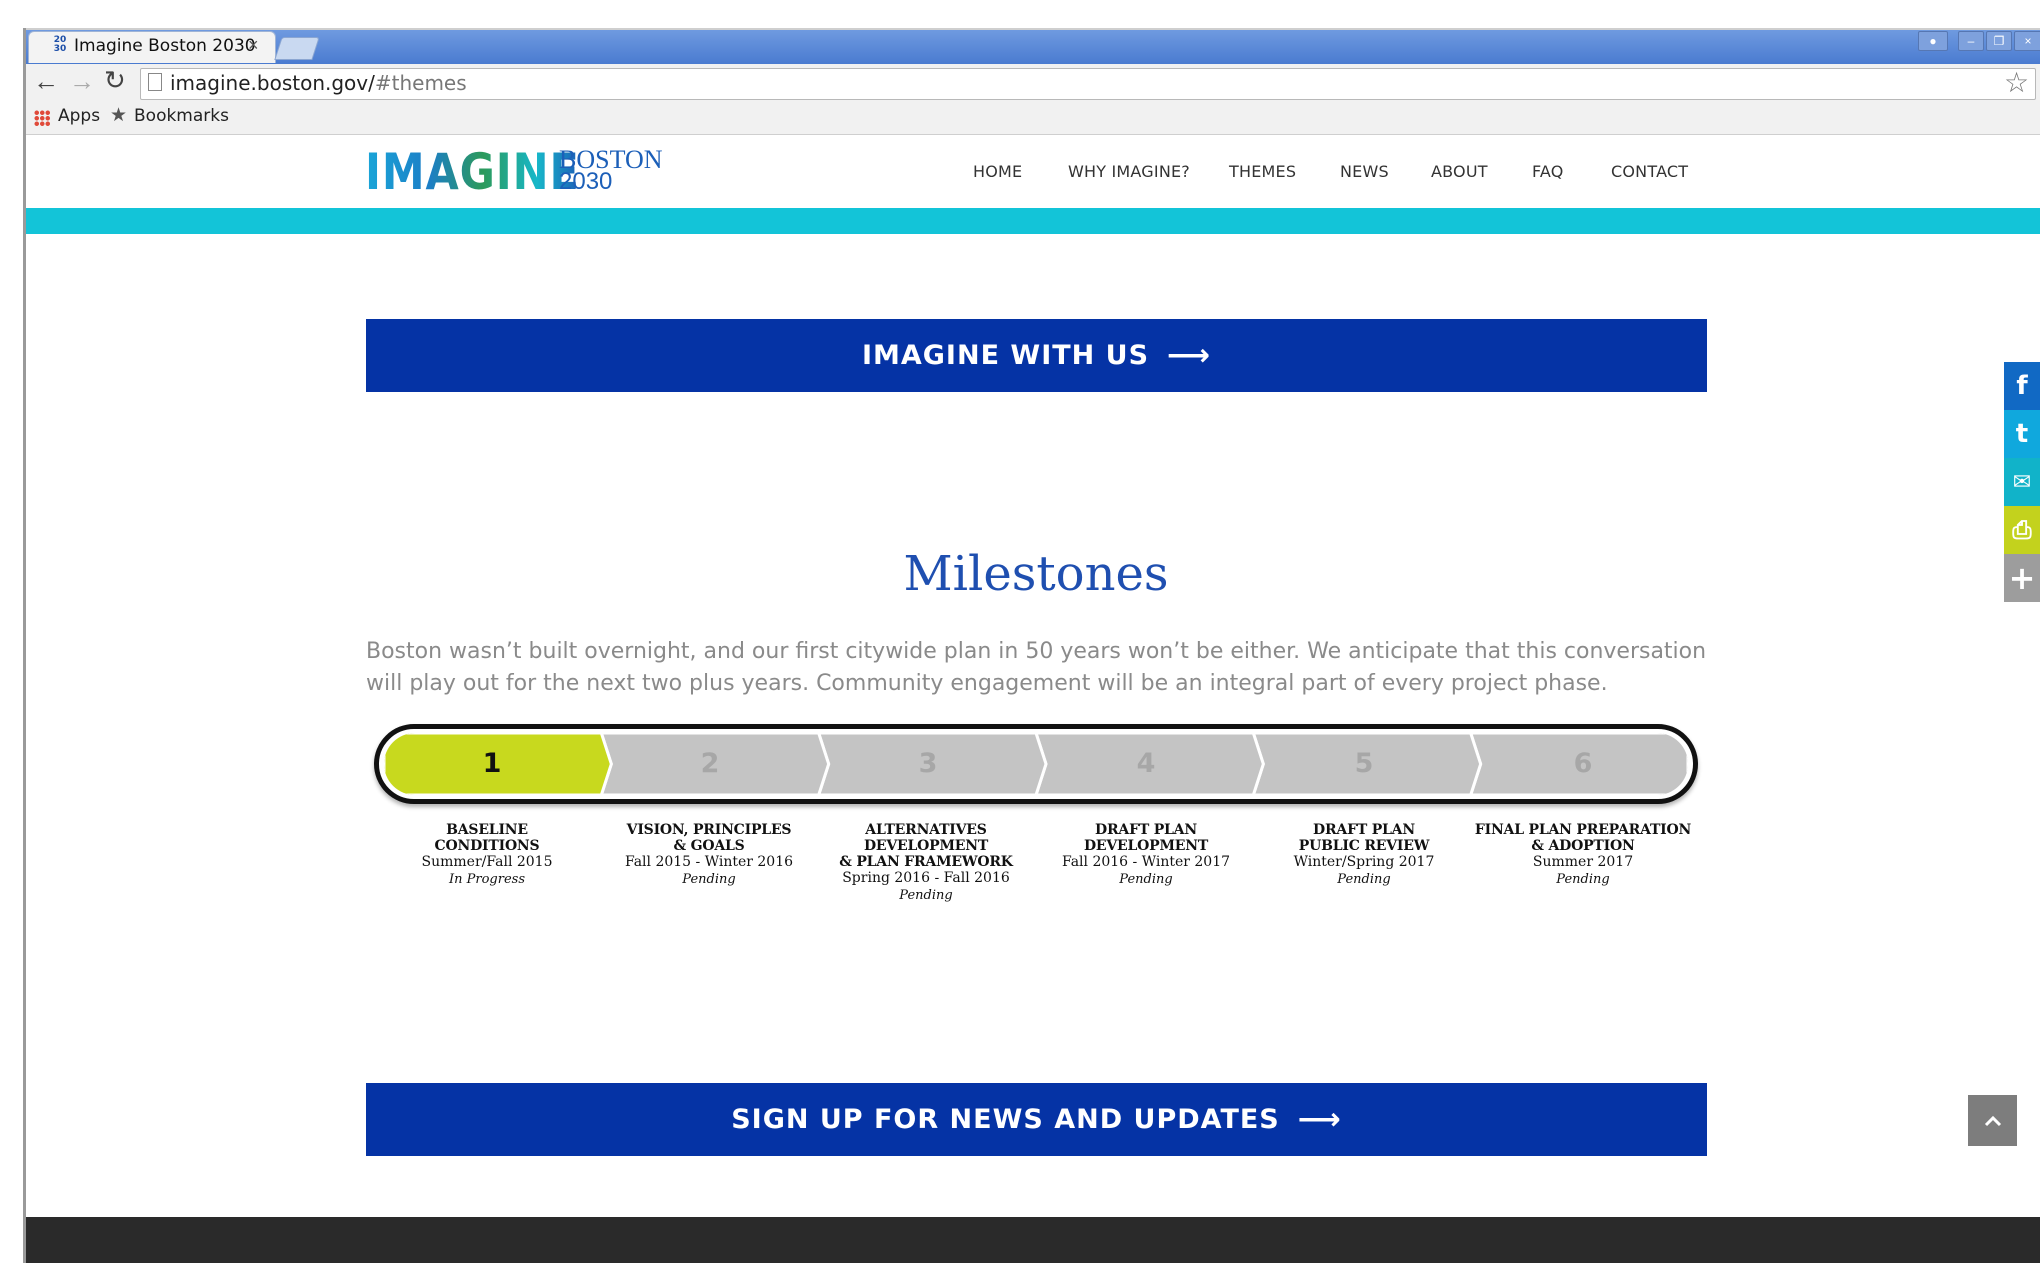  What do you see at coordinates (115, 80) in the screenshot?
I see `reload-icon: ↻` at bounding box center [115, 80].